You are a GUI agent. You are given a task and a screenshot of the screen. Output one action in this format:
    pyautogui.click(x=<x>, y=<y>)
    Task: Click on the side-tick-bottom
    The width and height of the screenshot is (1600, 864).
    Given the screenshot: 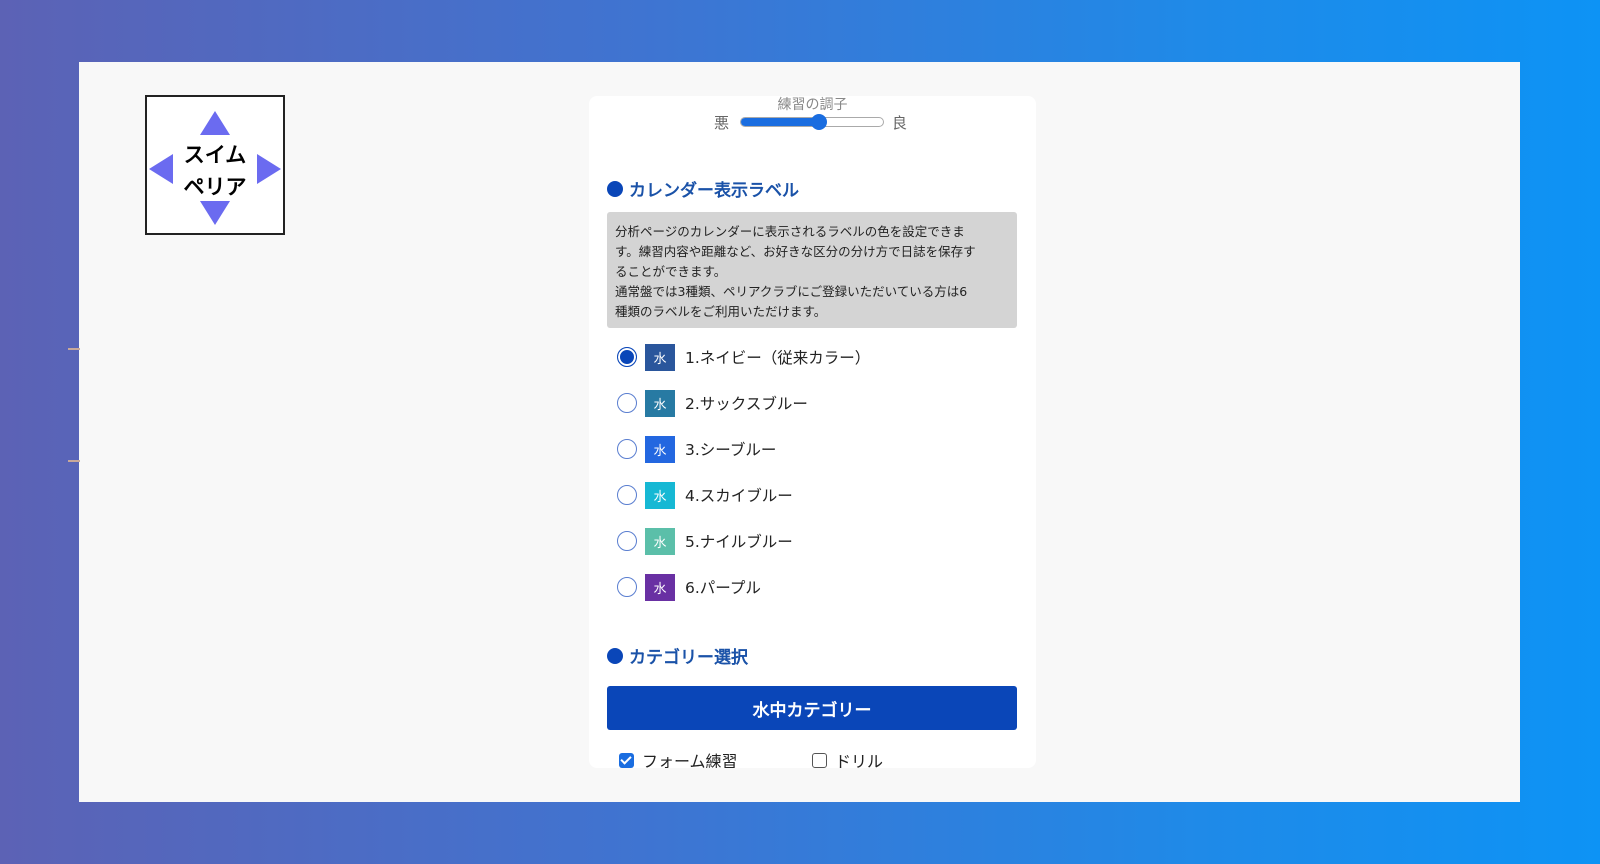 What is the action you would take?
    pyautogui.click(x=74, y=461)
    